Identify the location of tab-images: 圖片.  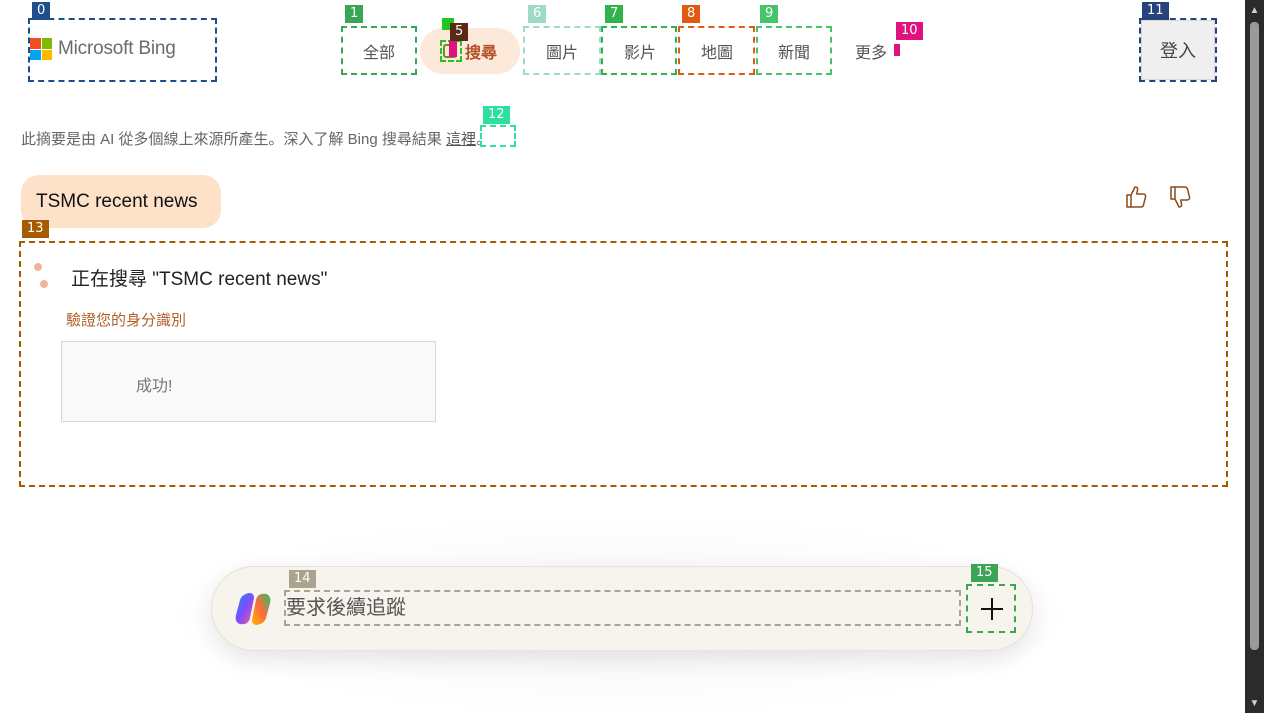
(562, 51).